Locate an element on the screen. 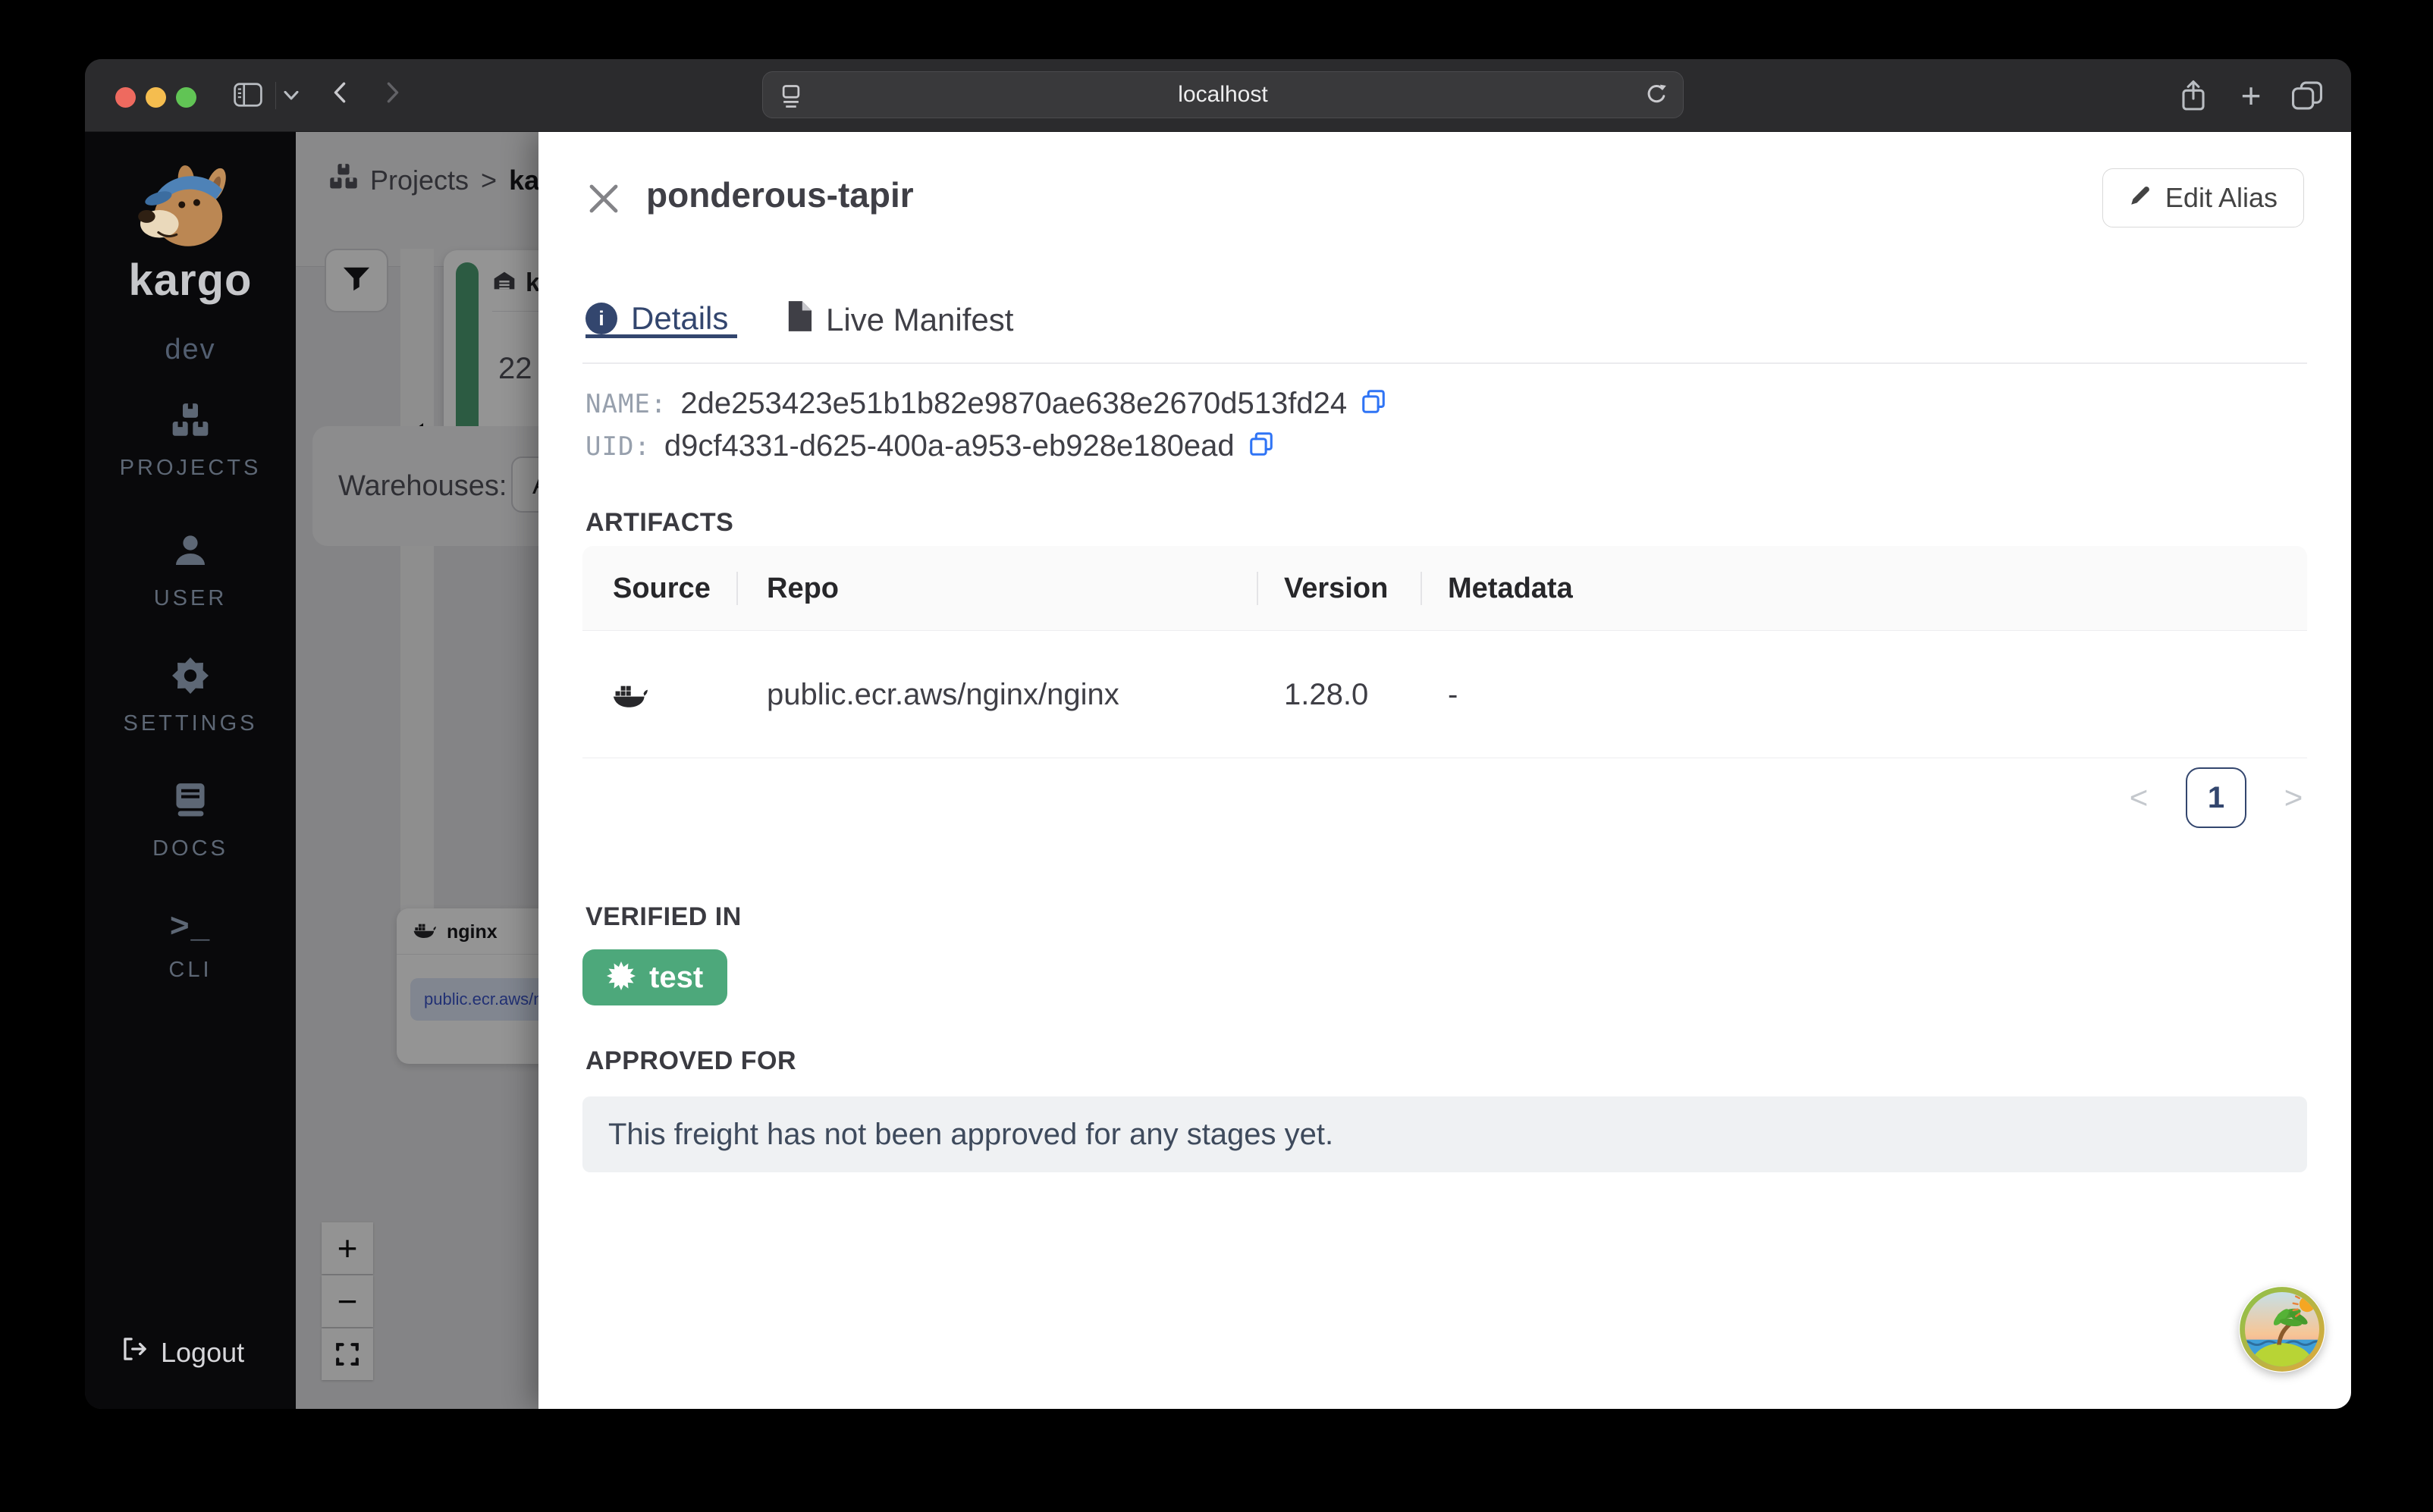  uid-label: UID: is located at coordinates (618, 446).